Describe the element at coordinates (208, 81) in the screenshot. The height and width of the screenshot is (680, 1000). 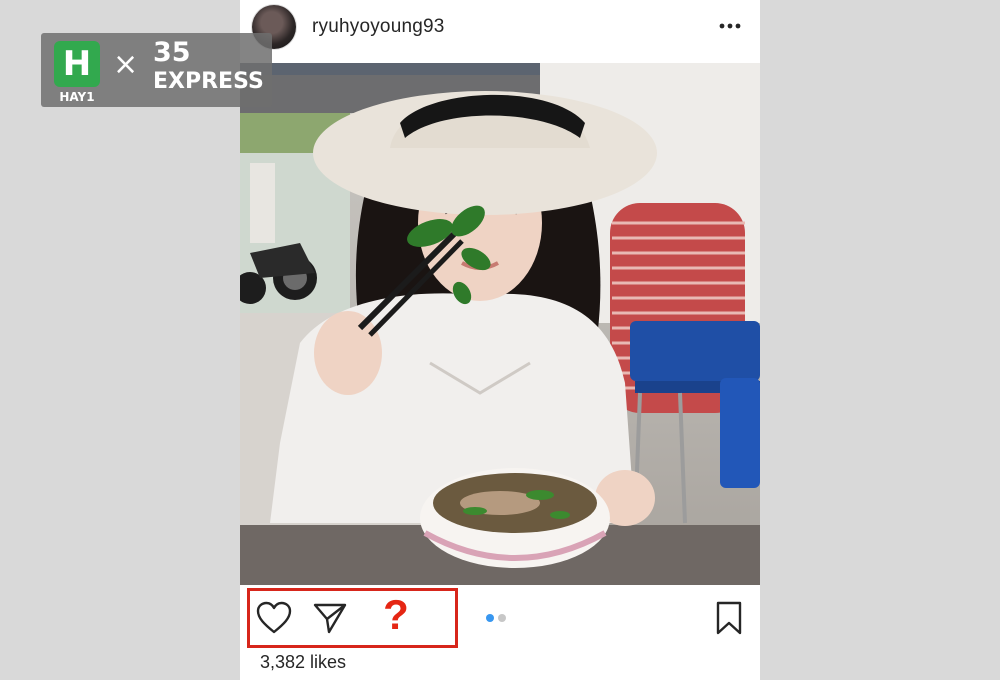
I see `express-logo-word: EXPRESS` at that location.